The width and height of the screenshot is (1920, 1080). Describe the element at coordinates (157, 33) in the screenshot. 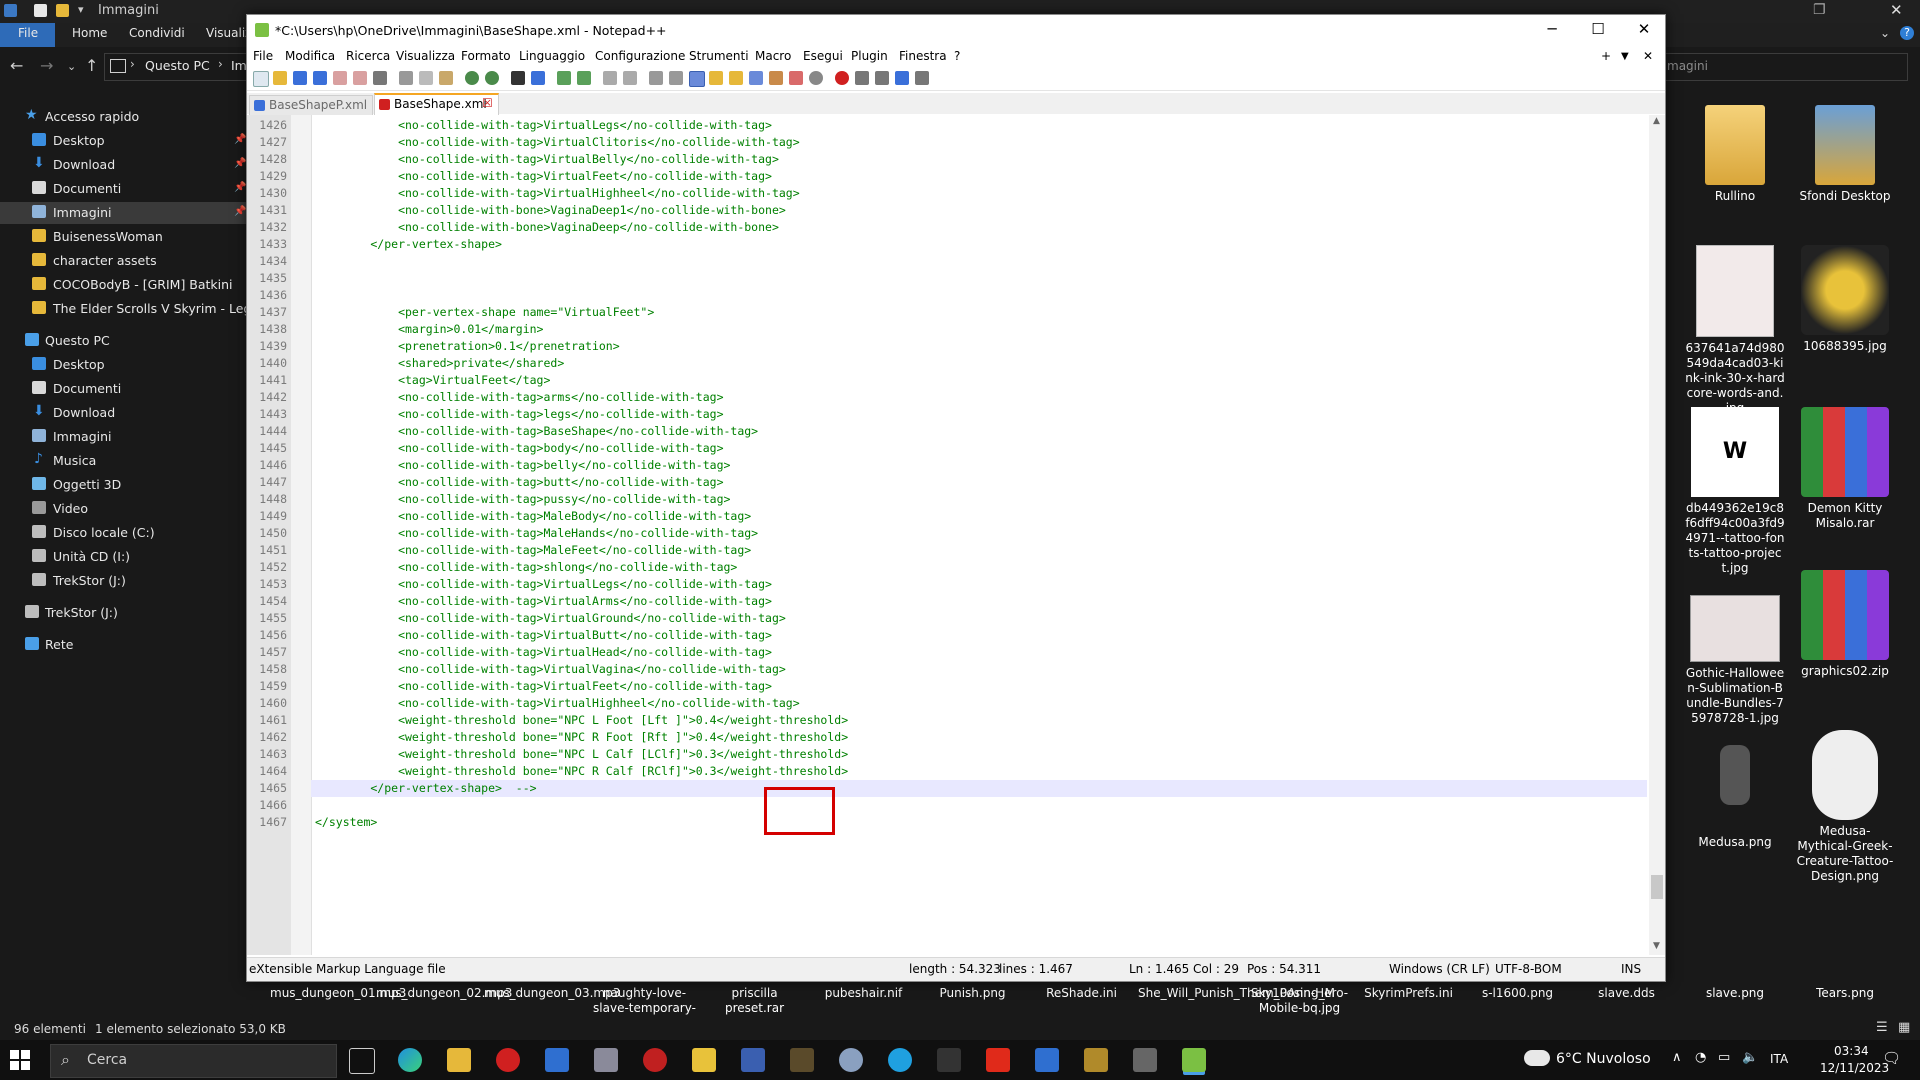

I see `ribbon-tab-share: Condividi` at that location.